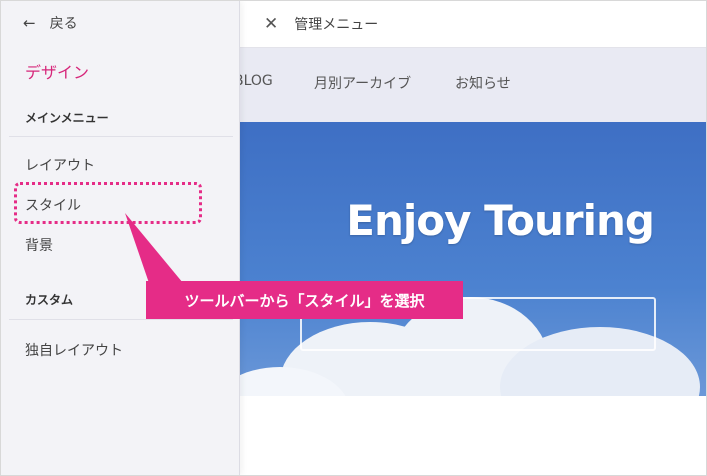 Image resolution: width=707 pixels, height=476 pixels. I want to click on callout-pointer, so click(154, 248).